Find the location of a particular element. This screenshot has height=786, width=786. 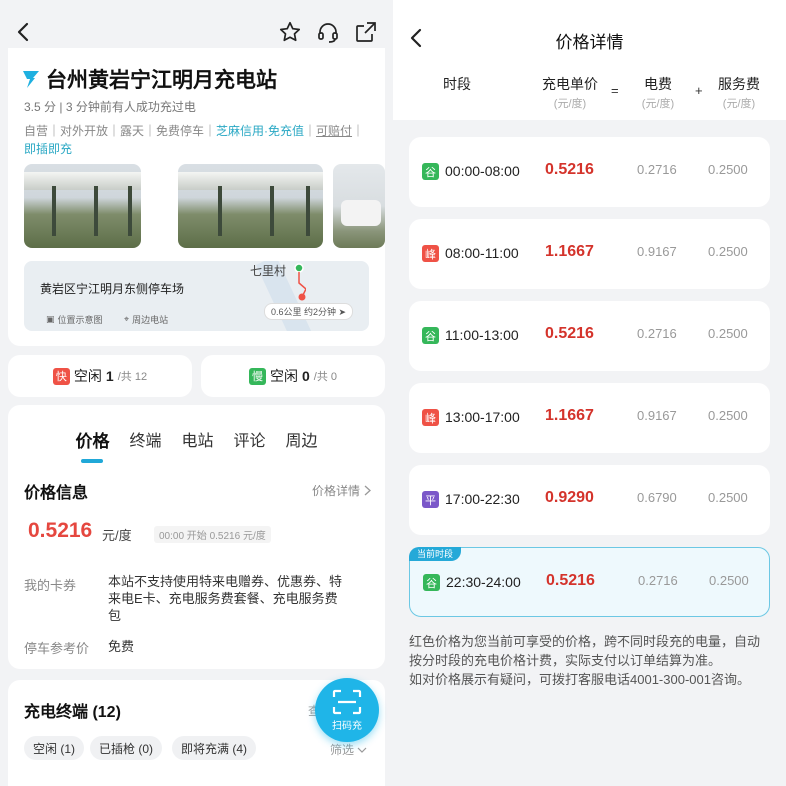

tab-price: 价格 is located at coordinates (92, 439).